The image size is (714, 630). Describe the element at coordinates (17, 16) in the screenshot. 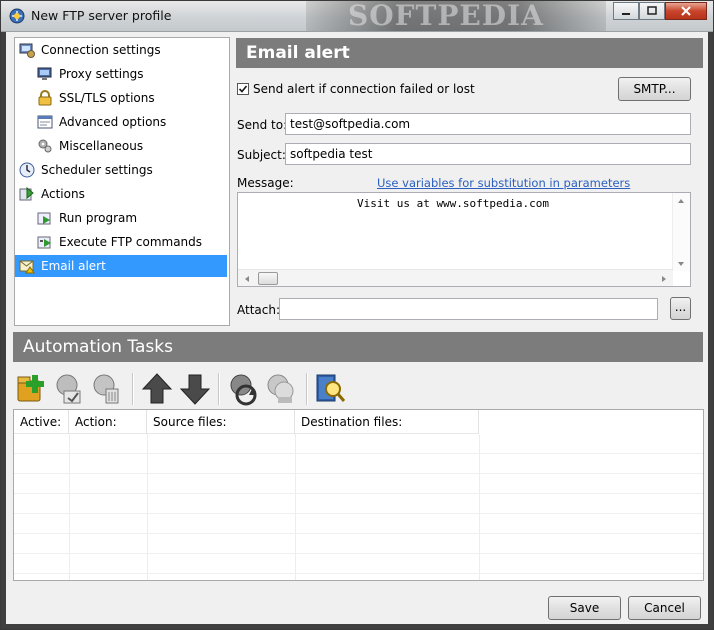

I see `app-icon` at that location.